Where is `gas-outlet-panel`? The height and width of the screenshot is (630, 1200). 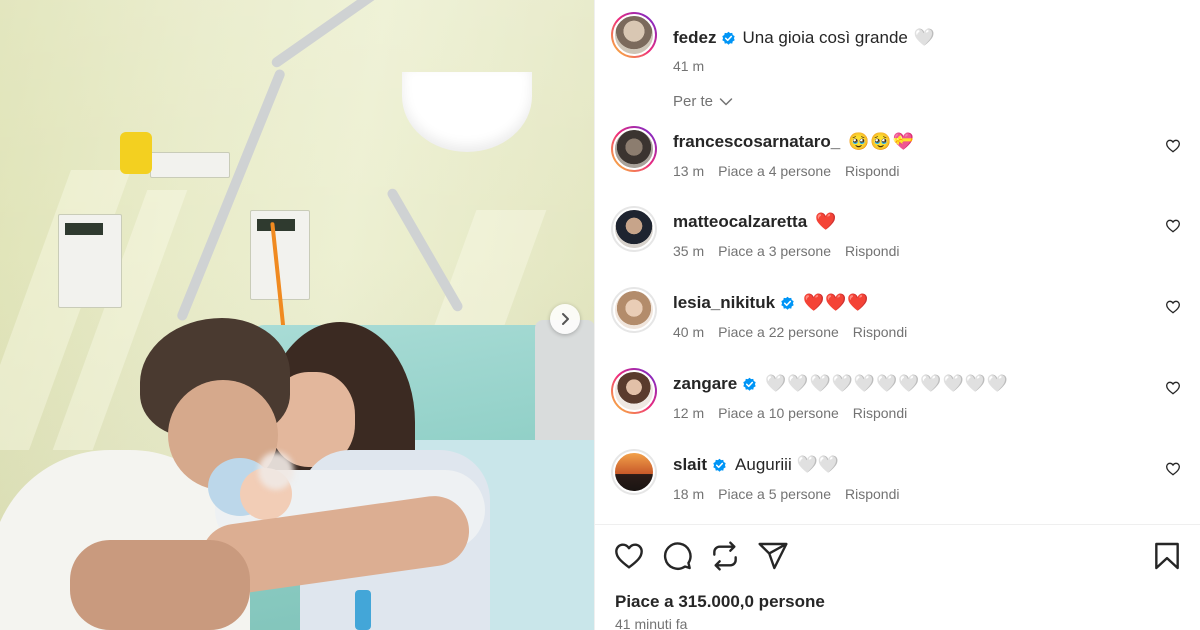 gas-outlet-panel is located at coordinates (190, 165).